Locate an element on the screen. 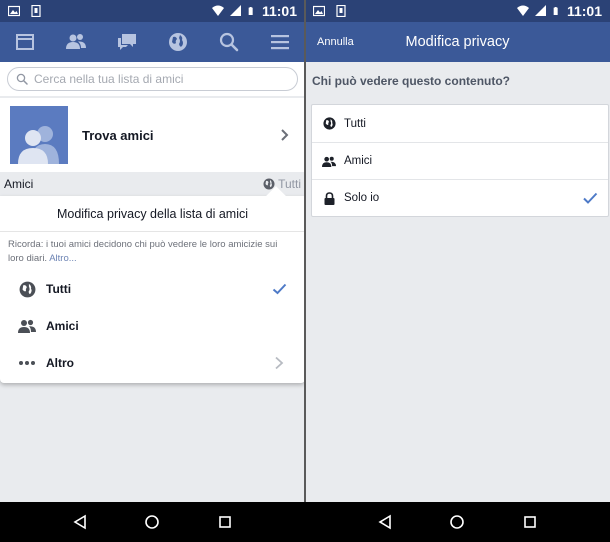 This screenshot has width=610, height=542. privacy-option-label: Tutti is located at coordinates (355, 123).